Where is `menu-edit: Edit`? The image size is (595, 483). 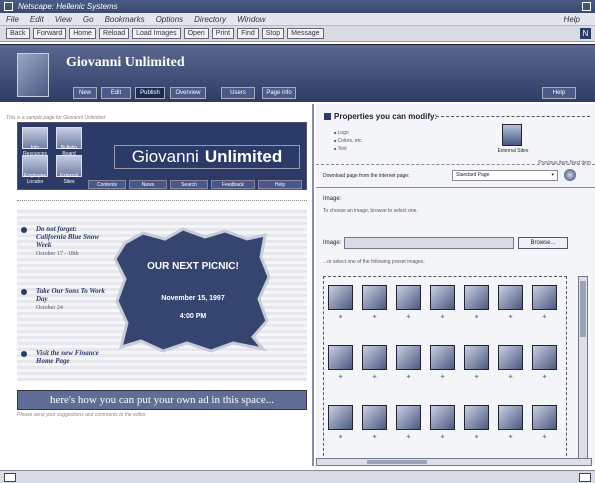
menu-edit: Edit is located at coordinates (37, 19).